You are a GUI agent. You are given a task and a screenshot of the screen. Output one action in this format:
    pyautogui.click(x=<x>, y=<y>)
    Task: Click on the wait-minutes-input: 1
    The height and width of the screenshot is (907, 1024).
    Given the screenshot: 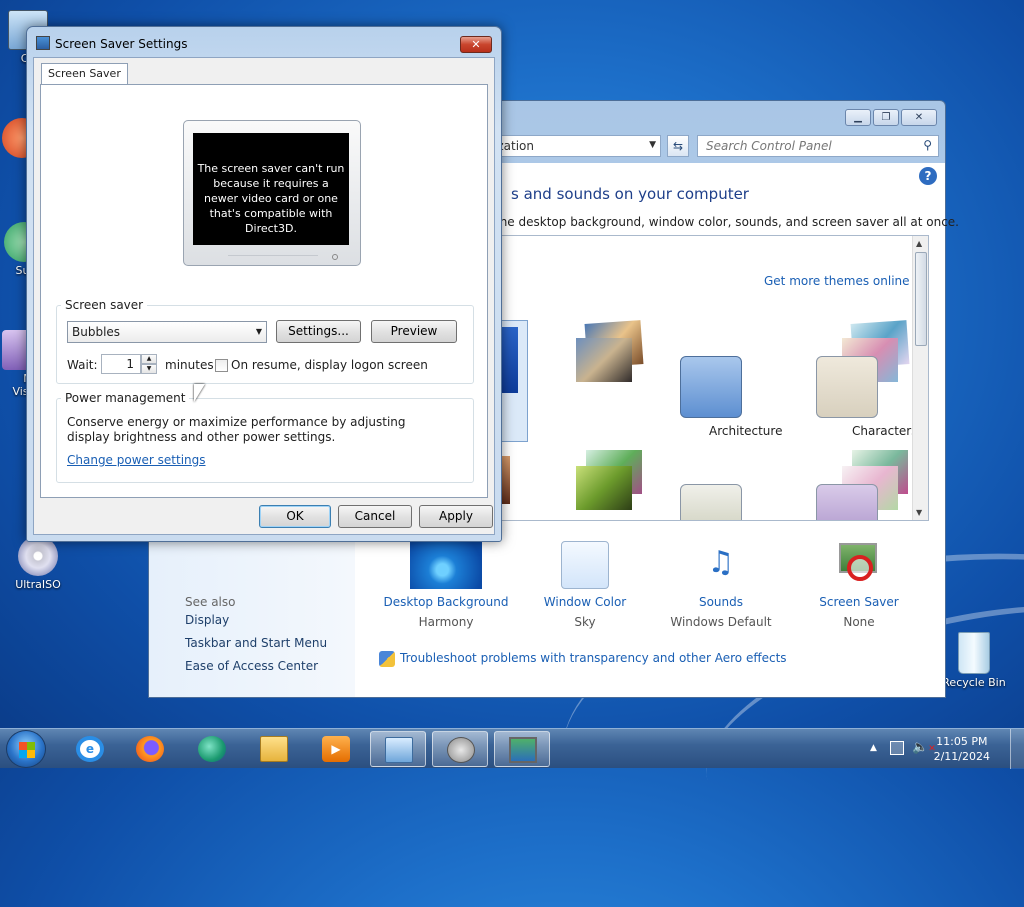 What is the action you would take?
    pyautogui.click(x=121, y=364)
    